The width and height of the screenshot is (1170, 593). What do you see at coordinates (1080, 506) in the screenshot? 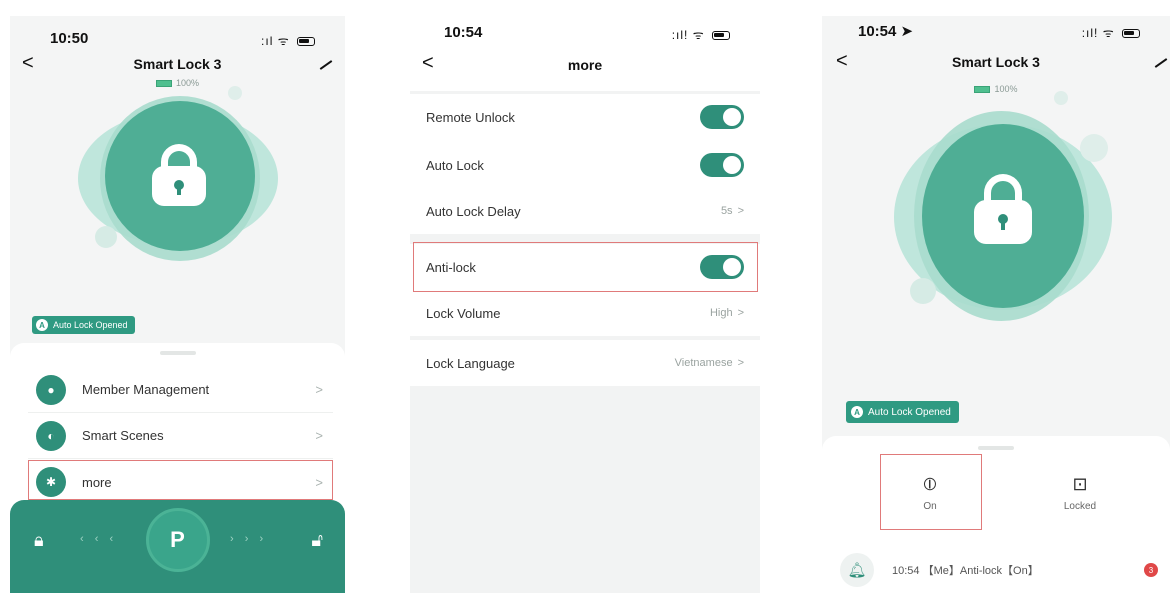
I see `control-label: Locked` at bounding box center [1080, 506].